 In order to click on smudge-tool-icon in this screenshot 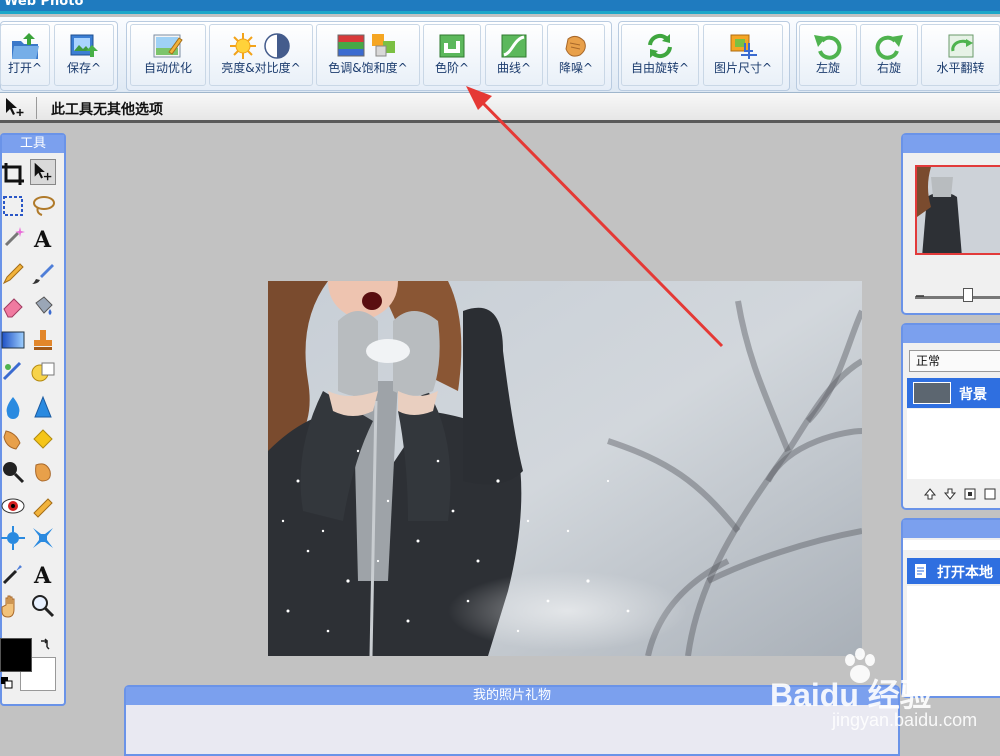, I will do `click(13, 440)`.